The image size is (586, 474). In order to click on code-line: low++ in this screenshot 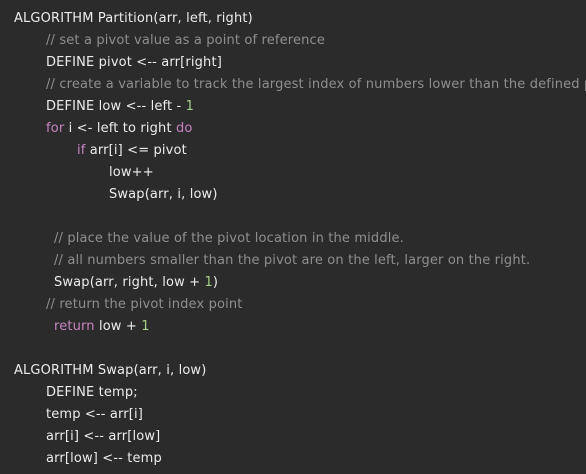, I will do `click(300, 173)`.